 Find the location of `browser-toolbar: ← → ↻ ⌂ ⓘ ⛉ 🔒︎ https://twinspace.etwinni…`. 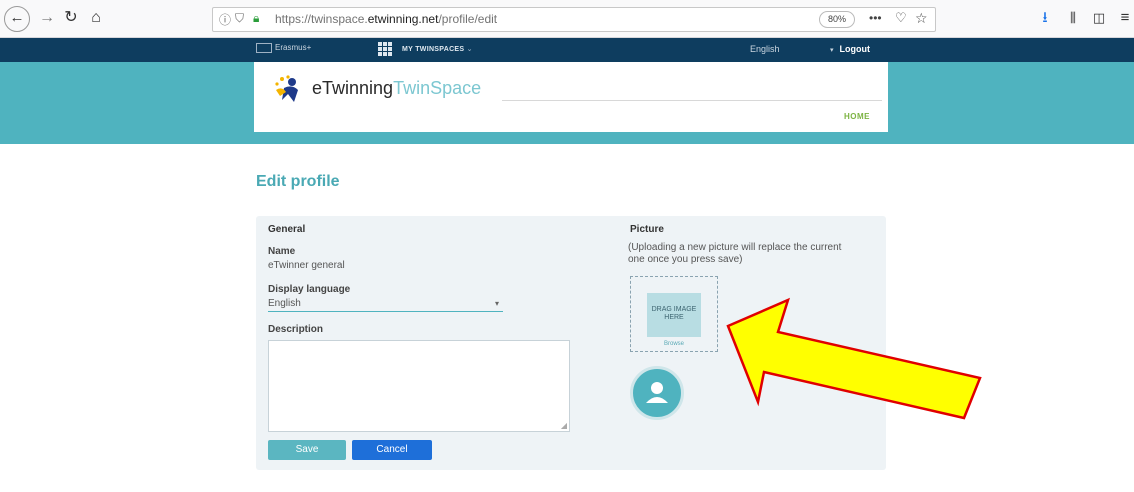

browser-toolbar: ← → ↻ ⌂ ⓘ ⛉ 🔒︎ https://twinspace.etwinni… is located at coordinates (567, 19).